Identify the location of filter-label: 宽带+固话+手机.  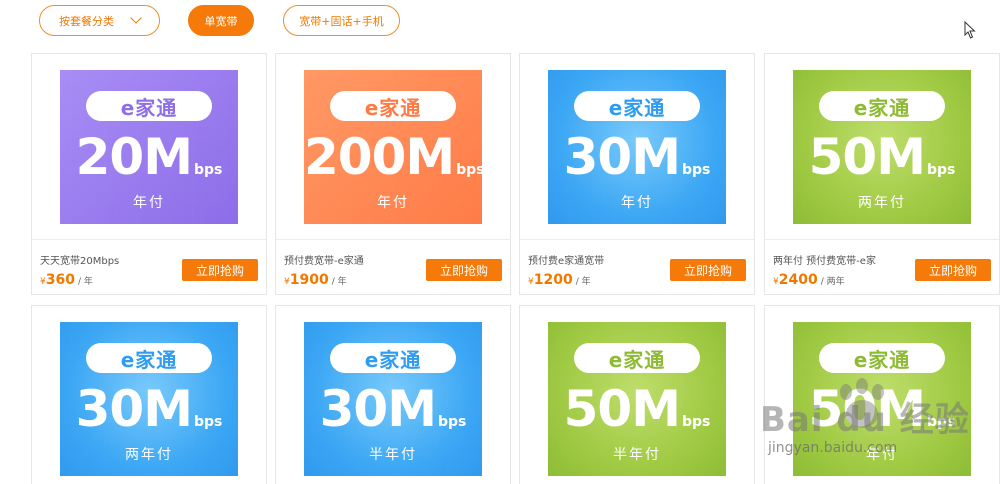
(341, 21).